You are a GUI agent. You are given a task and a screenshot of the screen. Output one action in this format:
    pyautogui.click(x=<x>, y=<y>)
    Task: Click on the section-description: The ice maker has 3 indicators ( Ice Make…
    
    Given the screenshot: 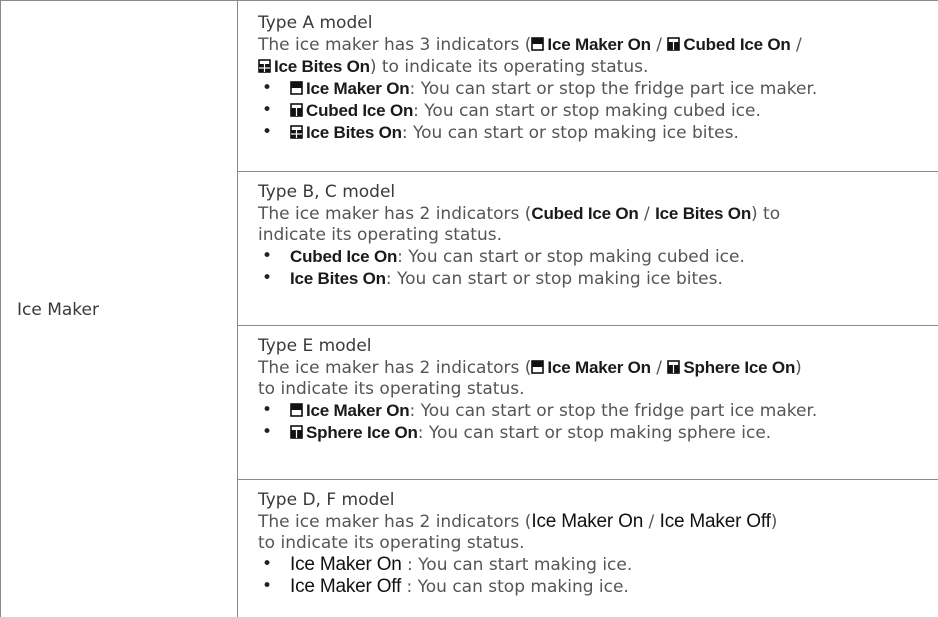 What is the action you would take?
    pyautogui.click(x=594, y=56)
    